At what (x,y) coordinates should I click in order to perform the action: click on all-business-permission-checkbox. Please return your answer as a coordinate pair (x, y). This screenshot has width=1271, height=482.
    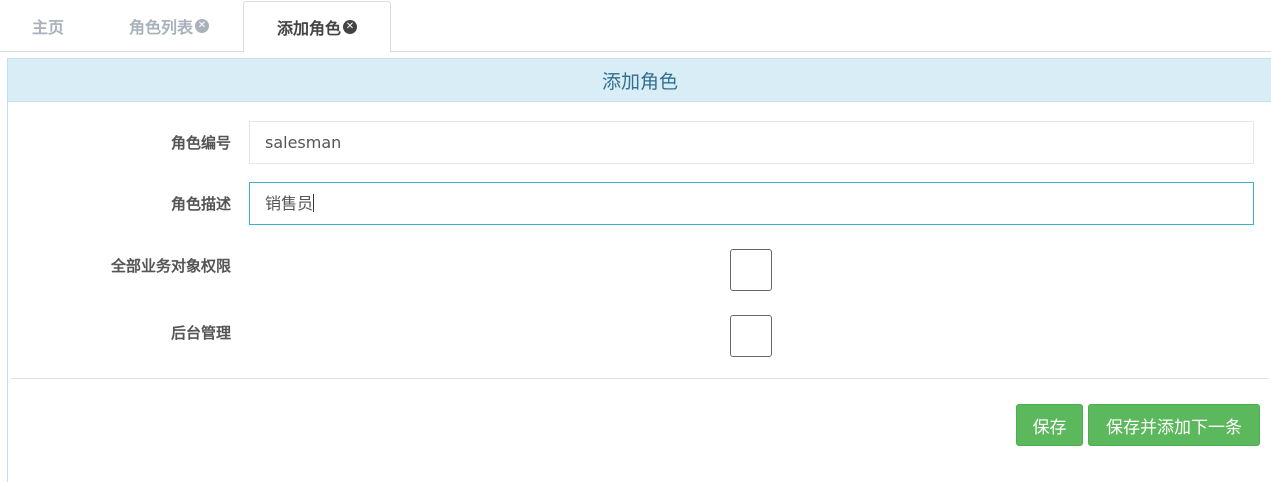
    Looking at the image, I should click on (751, 270).